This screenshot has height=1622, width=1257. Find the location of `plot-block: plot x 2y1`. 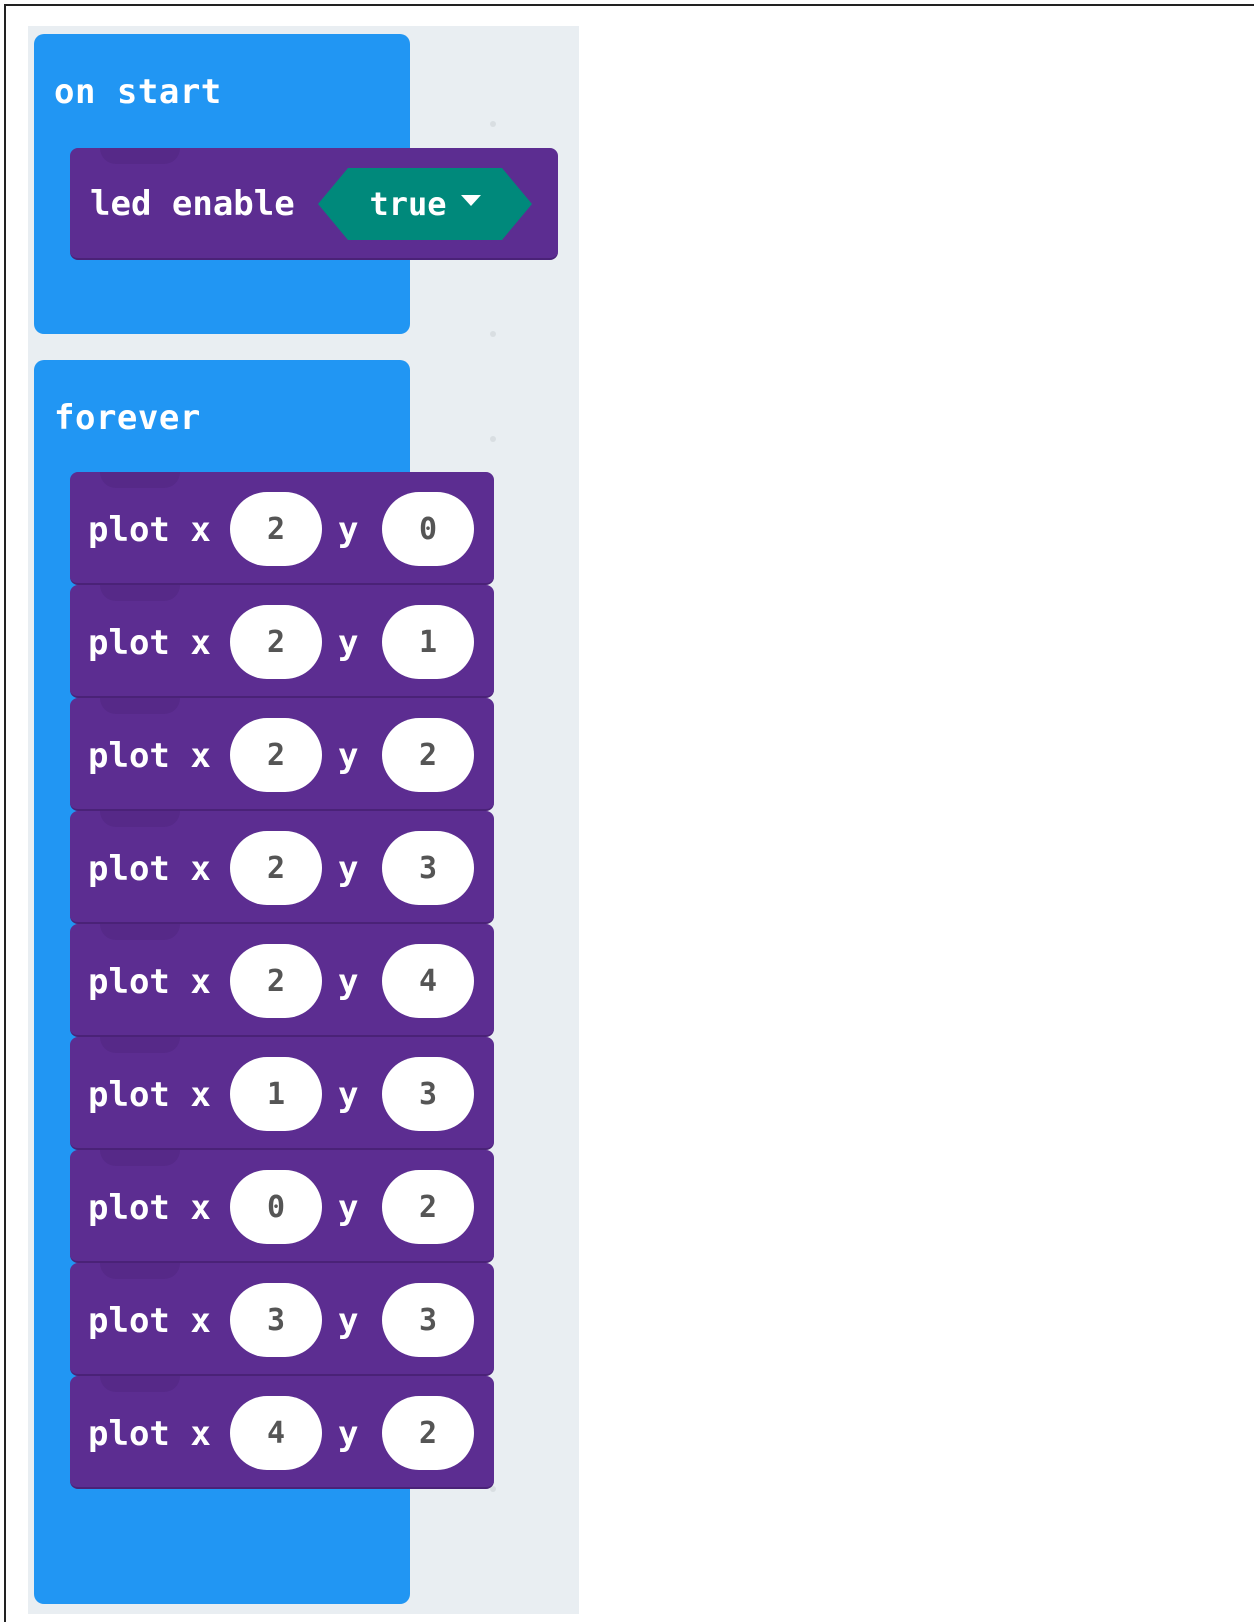

plot-block: plot x 2y1 is located at coordinates (282, 641).